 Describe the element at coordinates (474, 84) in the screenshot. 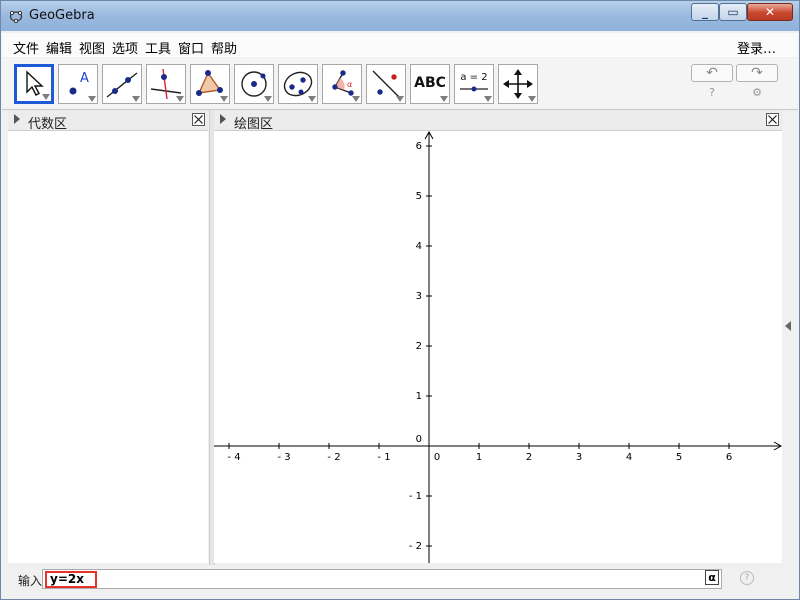

I see `slider-tool: a = 2` at that location.